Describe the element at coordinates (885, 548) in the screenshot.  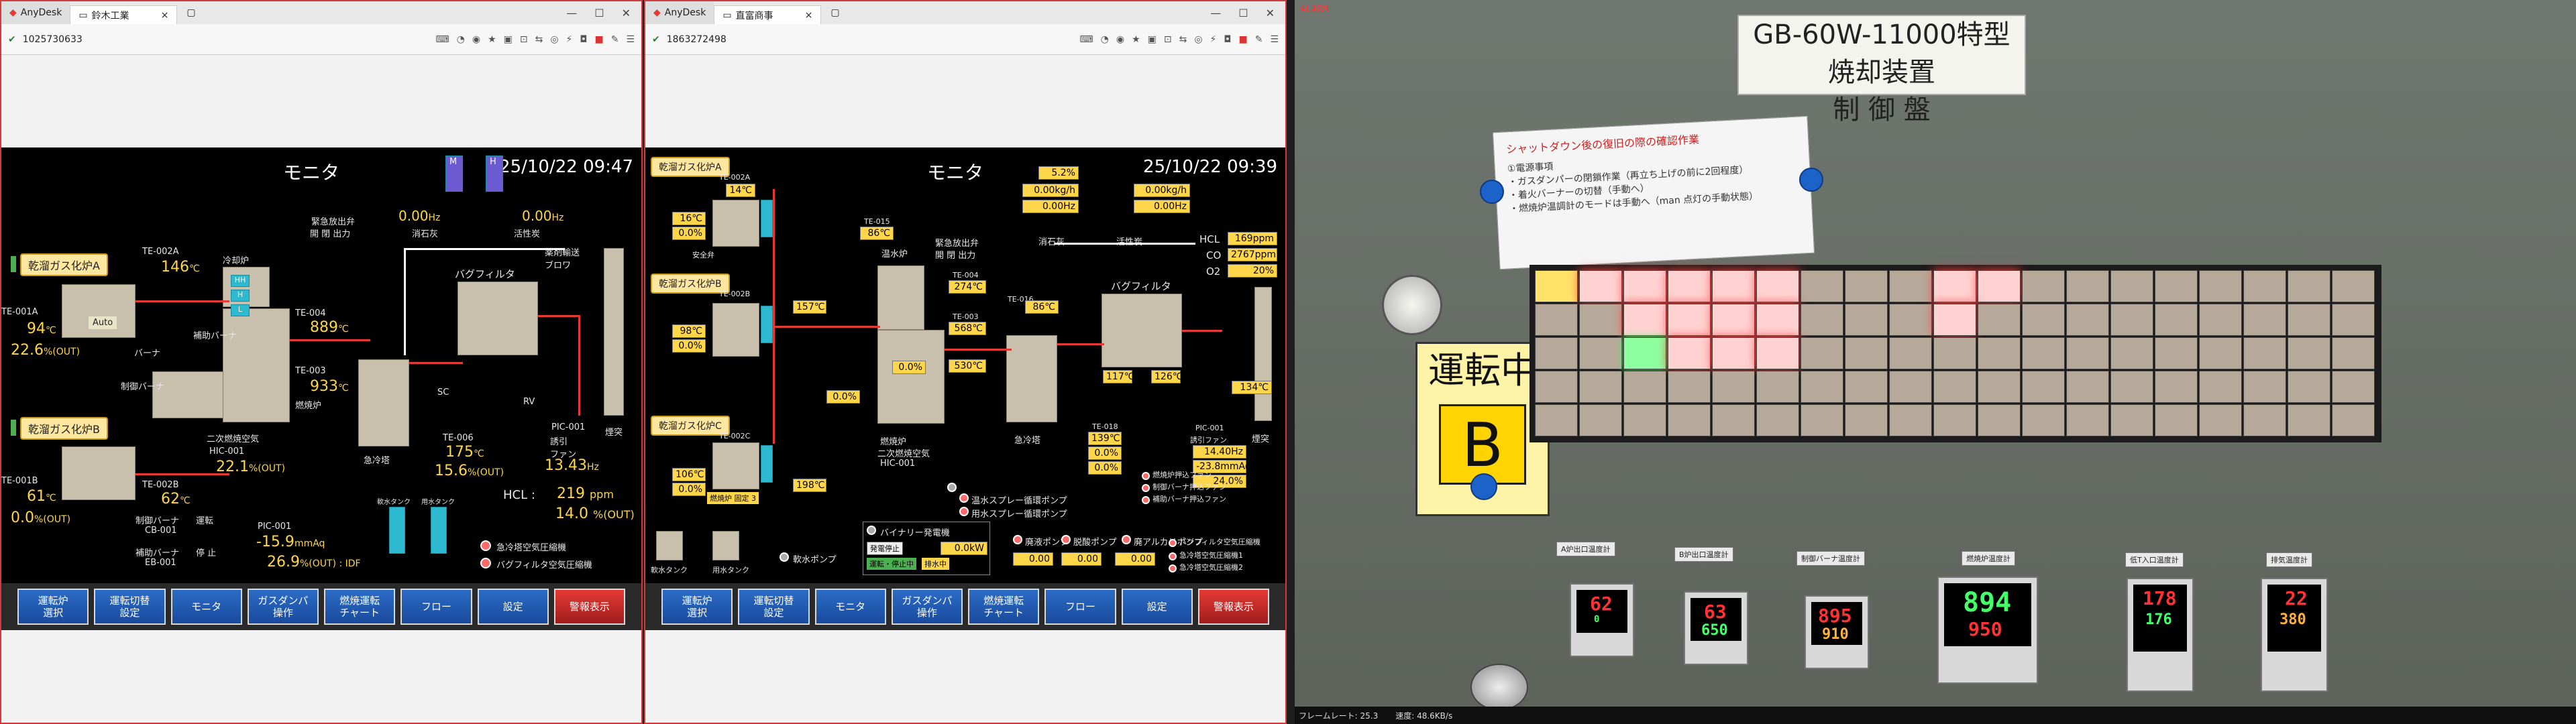
I see `binary-stop: 発電停止` at that location.